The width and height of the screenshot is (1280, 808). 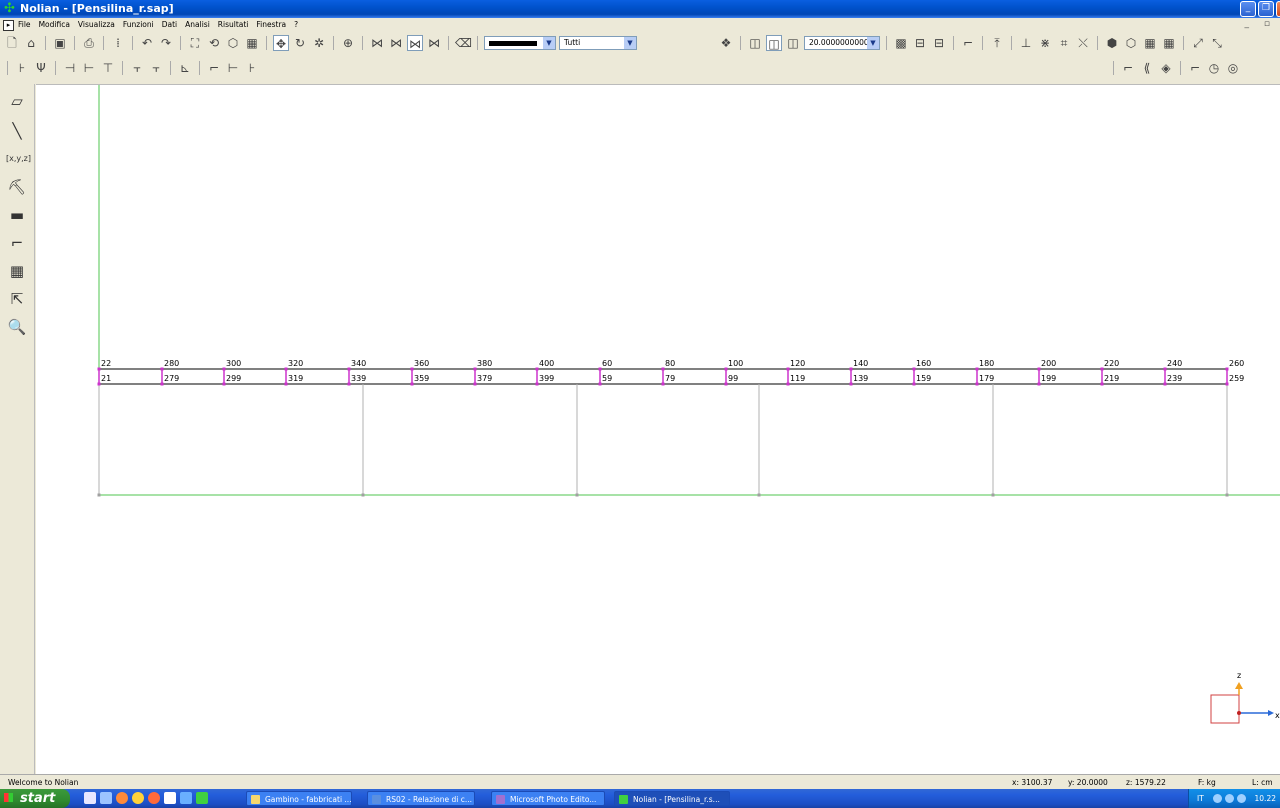 I want to click on menu-file: File, so click(x=24, y=24).